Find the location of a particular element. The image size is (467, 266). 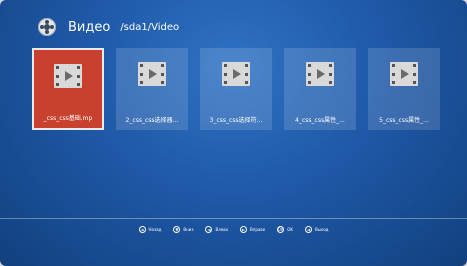

hint-label: Вниз is located at coordinates (188, 229).